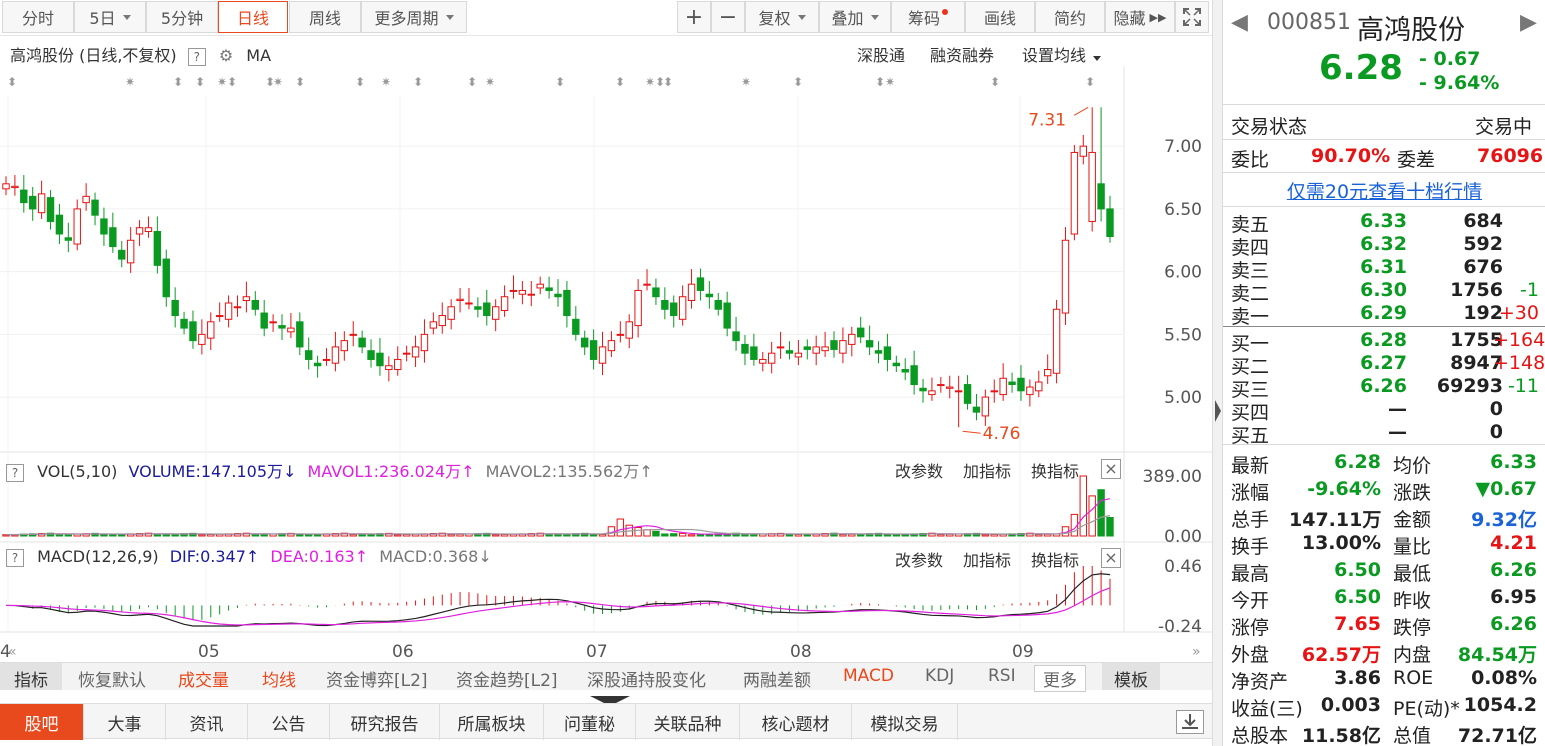 The width and height of the screenshot is (1545, 746). I want to click on rsi-tab: RSI, so click(1002, 676).